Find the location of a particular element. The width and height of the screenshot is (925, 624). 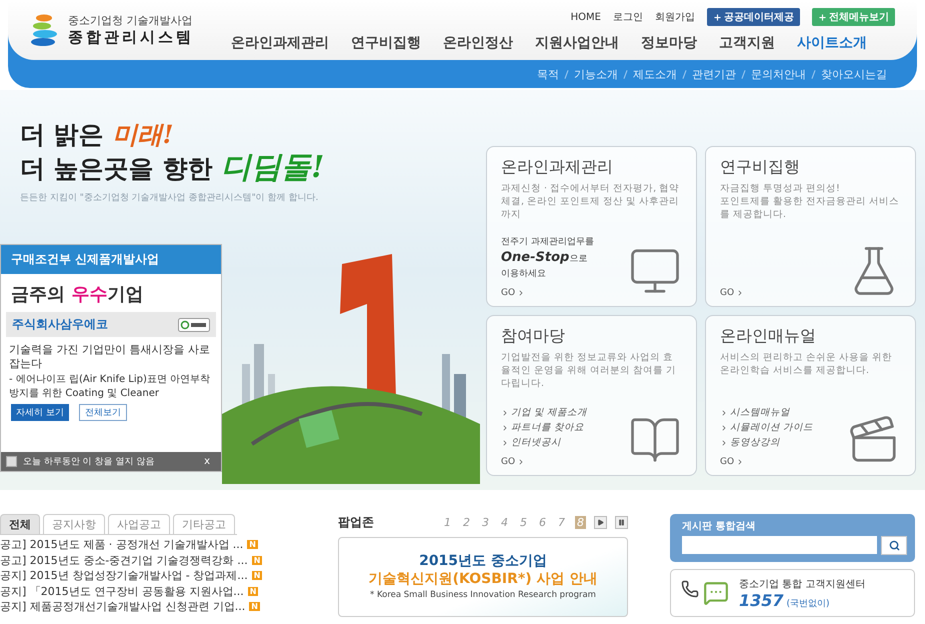

nav-item: 온라인정산 is located at coordinates (478, 43).